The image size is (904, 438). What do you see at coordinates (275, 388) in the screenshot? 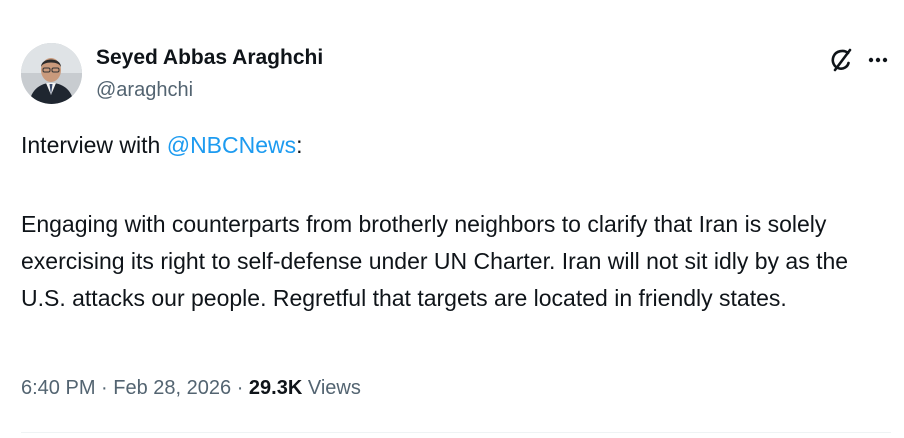
I see `views-count: 29.3K` at bounding box center [275, 388].